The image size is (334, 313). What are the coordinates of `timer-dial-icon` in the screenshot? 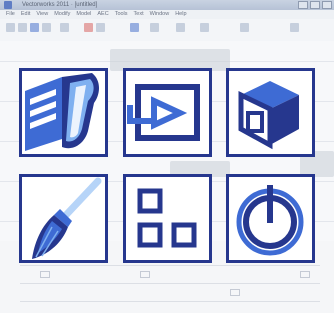 It's located at (270, 220).